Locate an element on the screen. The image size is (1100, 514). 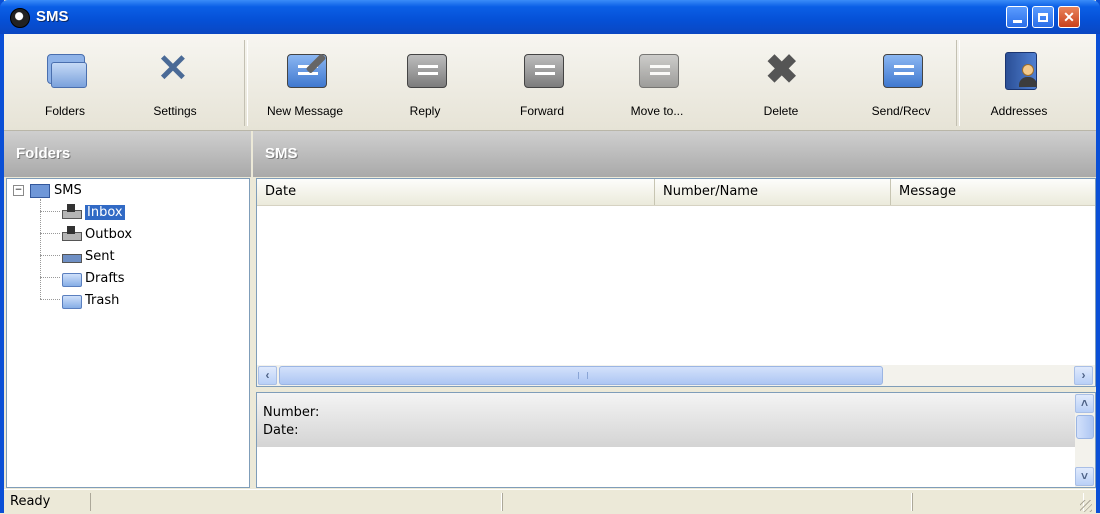
forward-icon is located at coordinates (542, 70).